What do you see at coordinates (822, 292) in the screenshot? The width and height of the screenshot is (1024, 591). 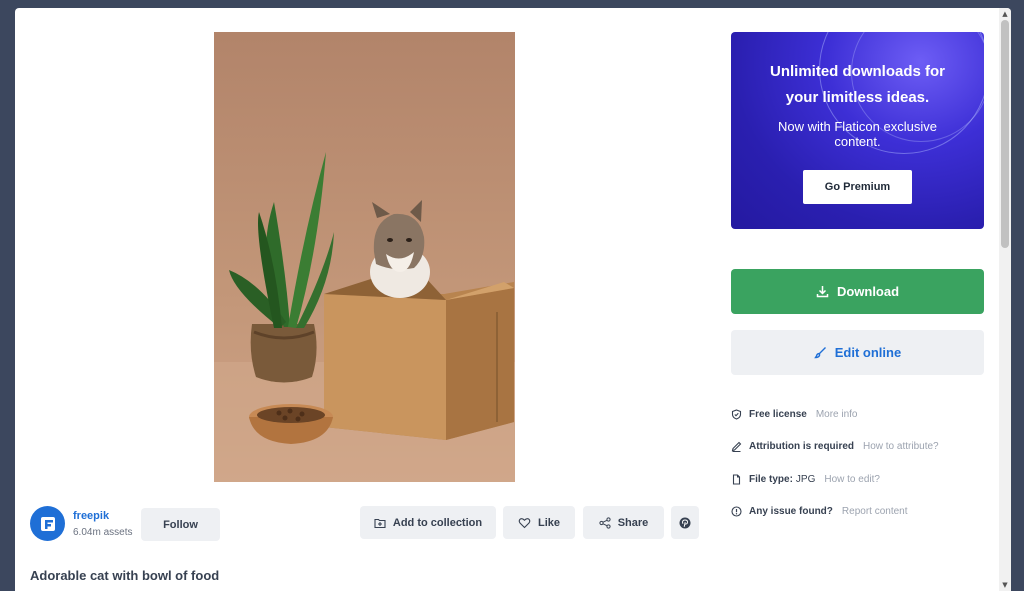 I see `download-icon` at bounding box center [822, 292].